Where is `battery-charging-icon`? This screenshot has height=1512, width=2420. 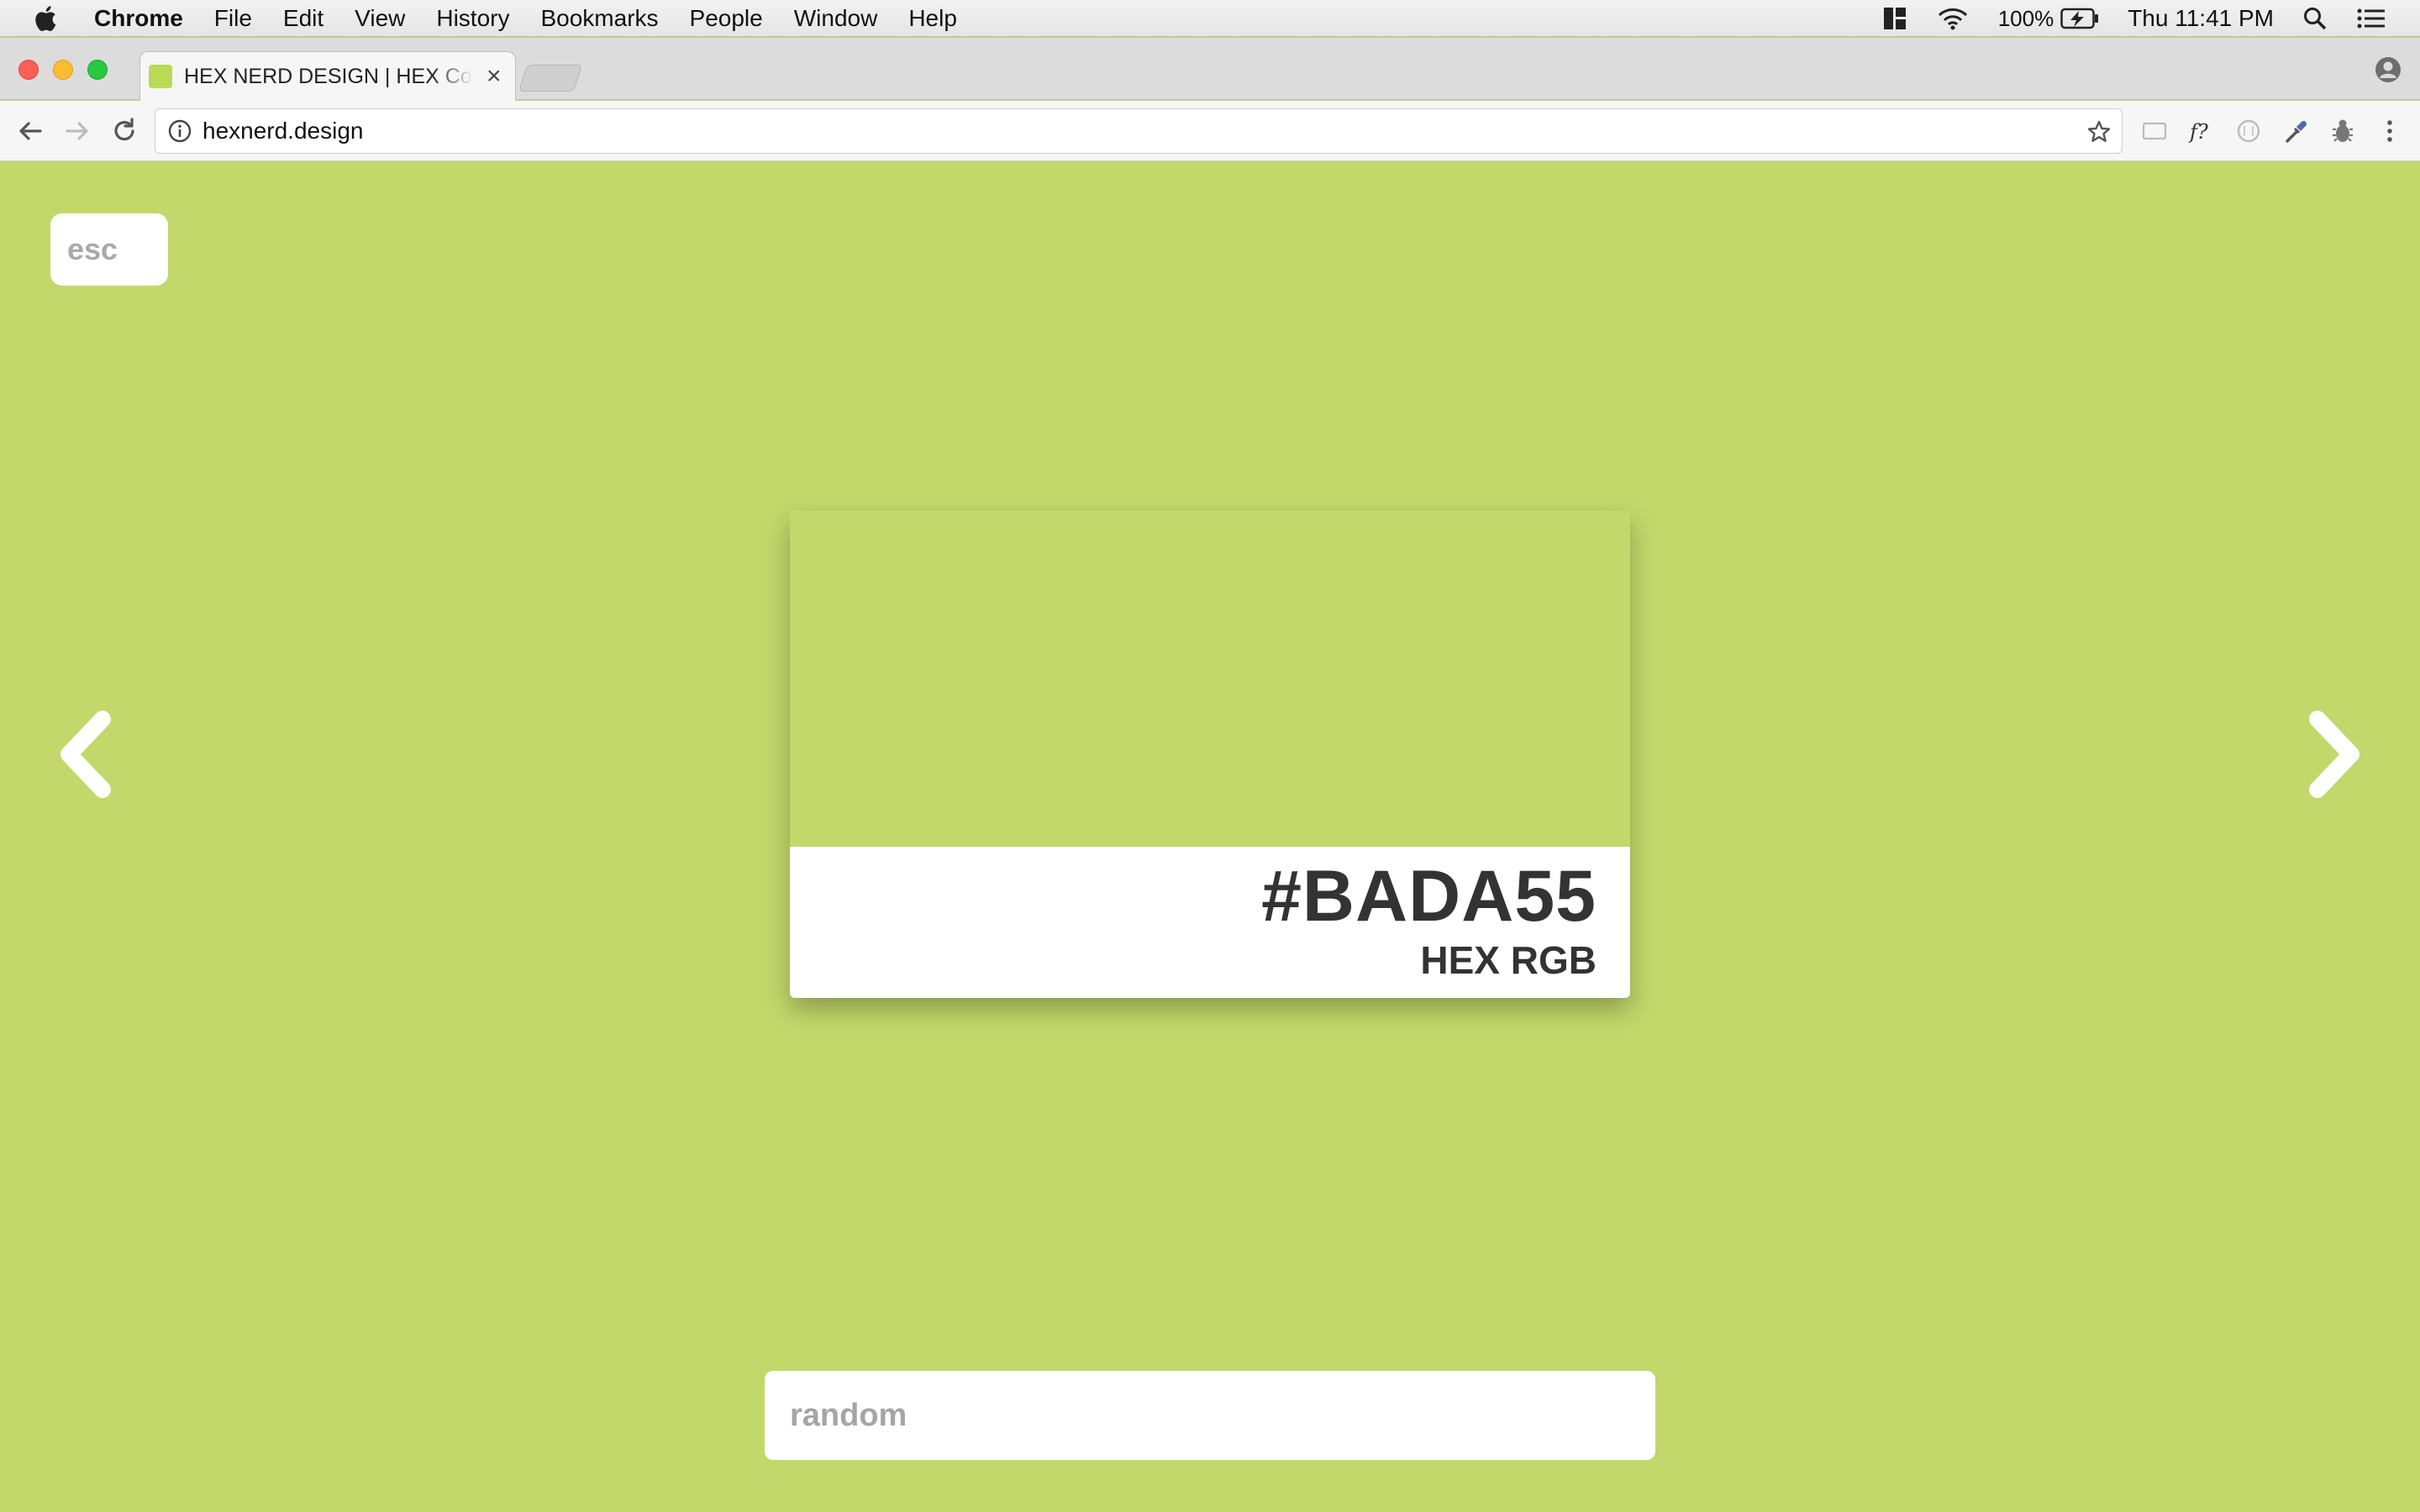
battery-charging-icon is located at coordinates (2080, 18).